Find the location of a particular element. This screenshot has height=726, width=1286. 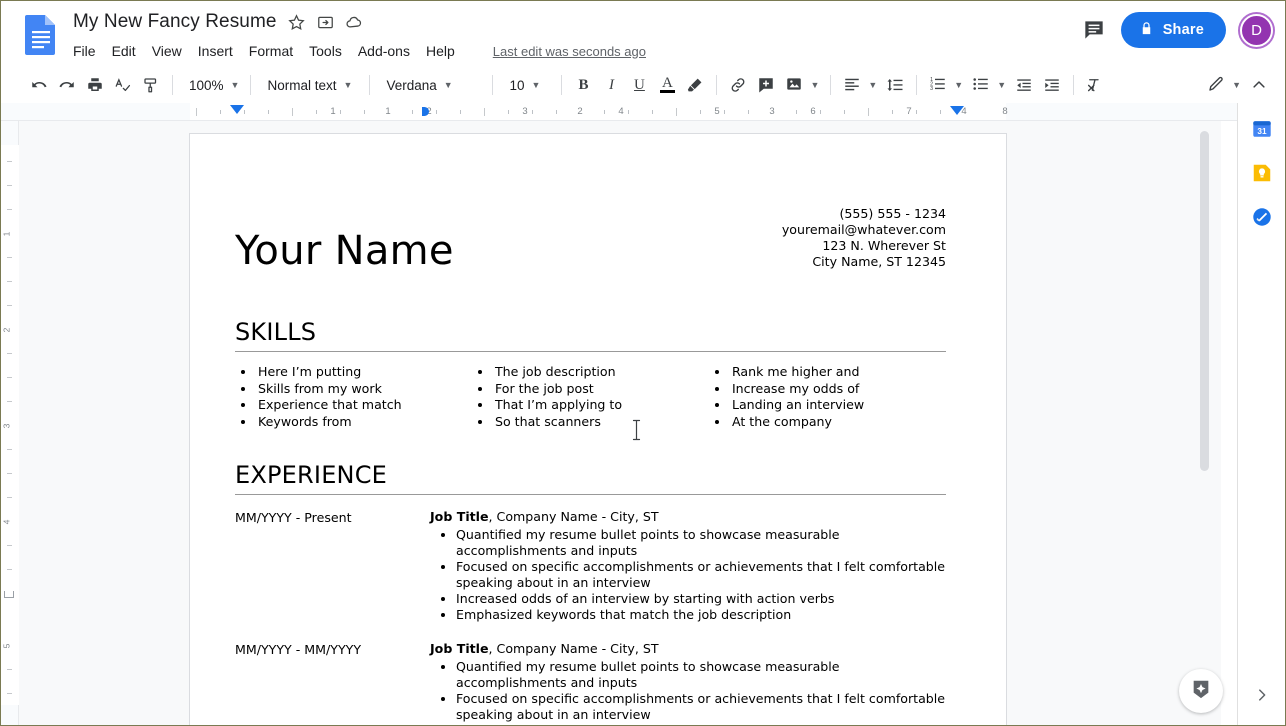

star-icon is located at coordinates (296, 22).